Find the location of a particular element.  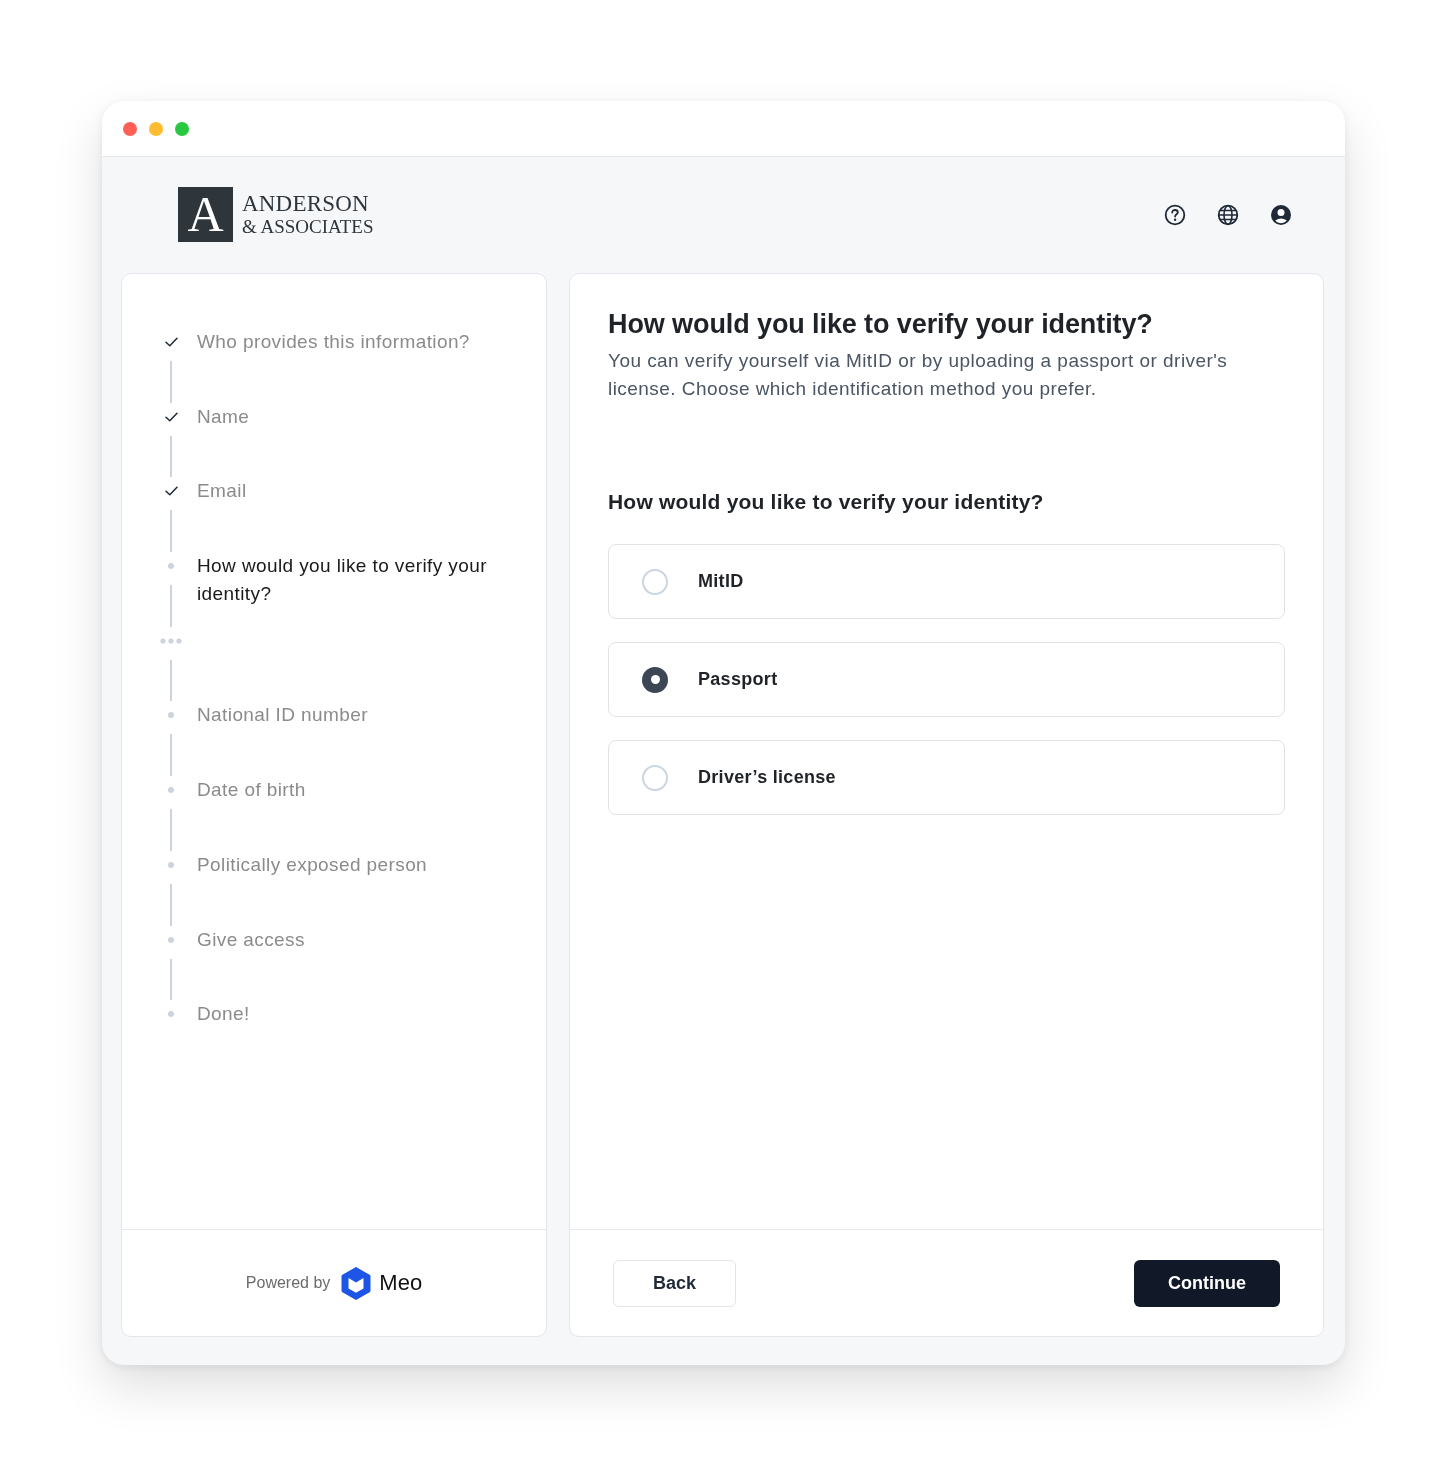

logo-tagline: & ASSOCIATES is located at coordinates (308, 226).